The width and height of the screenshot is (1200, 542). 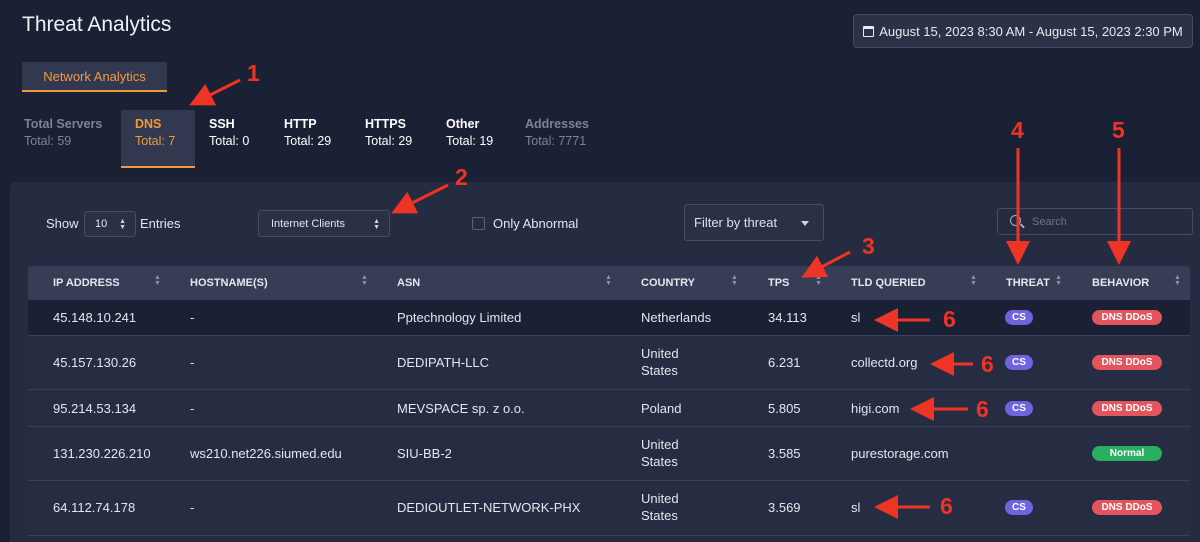 I want to click on entries-select: 10 ▲ ▼, so click(x=110, y=224).